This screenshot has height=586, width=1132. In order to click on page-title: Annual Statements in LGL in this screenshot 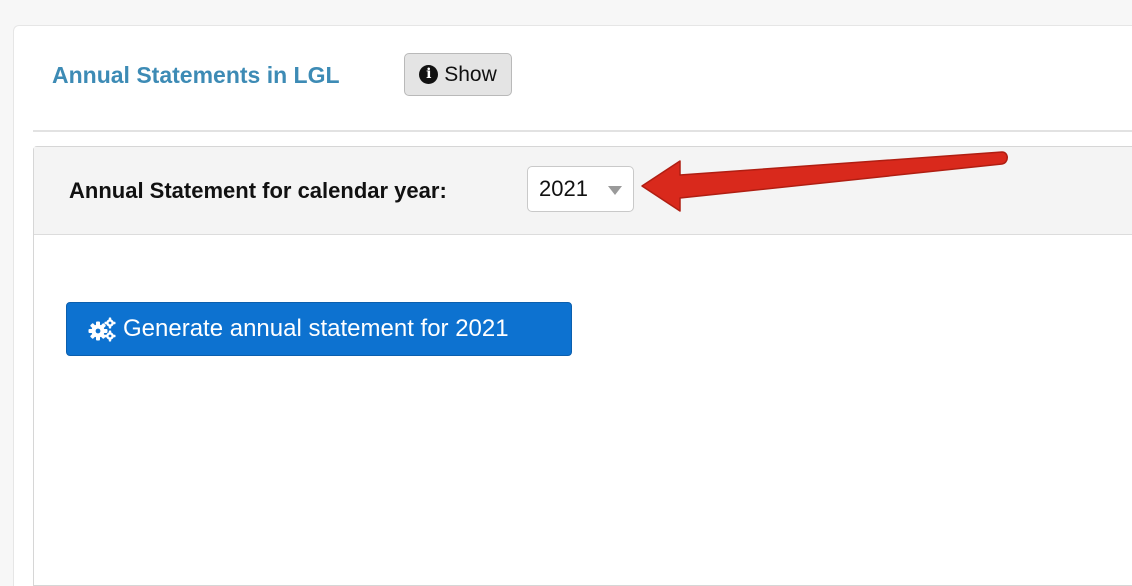, I will do `click(196, 75)`.